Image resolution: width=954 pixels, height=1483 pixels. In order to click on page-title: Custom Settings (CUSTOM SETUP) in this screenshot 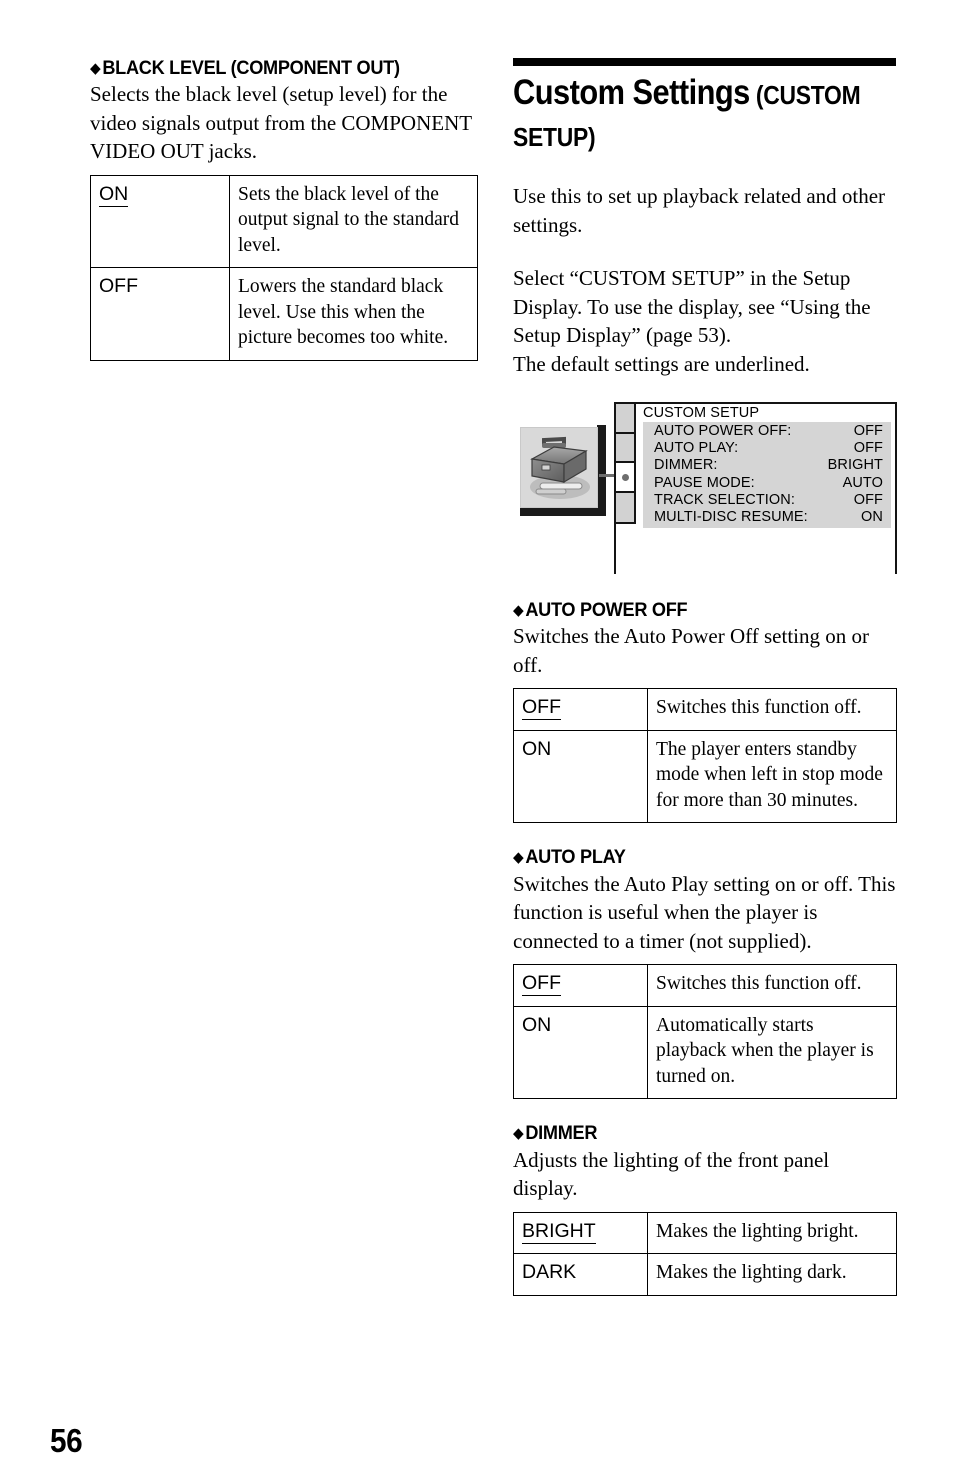, I will do `click(705, 115)`.